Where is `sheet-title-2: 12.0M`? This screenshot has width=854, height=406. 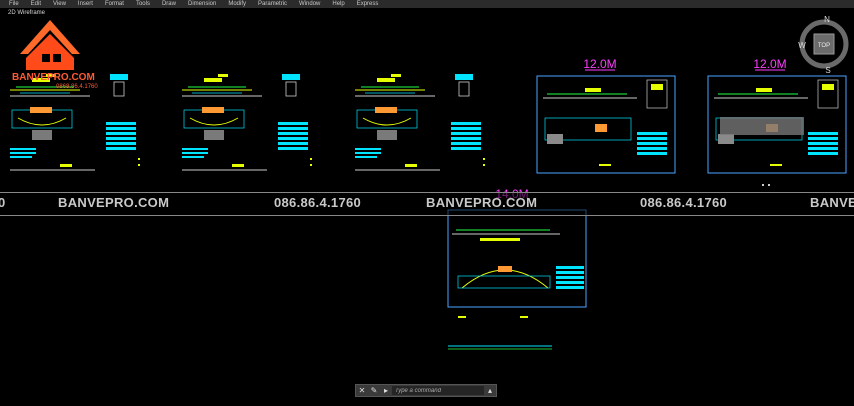
sheet-title-2: 12.0M is located at coordinates (769, 64).